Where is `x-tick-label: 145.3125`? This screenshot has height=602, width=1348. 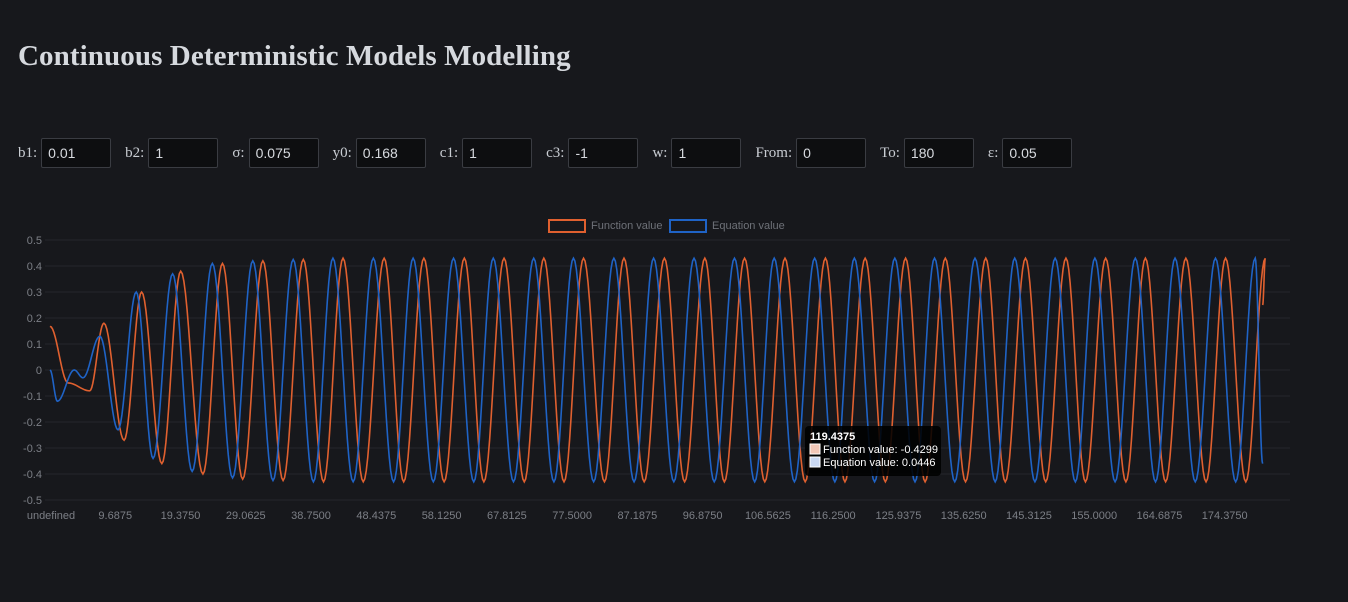 x-tick-label: 145.3125 is located at coordinates (1029, 516).